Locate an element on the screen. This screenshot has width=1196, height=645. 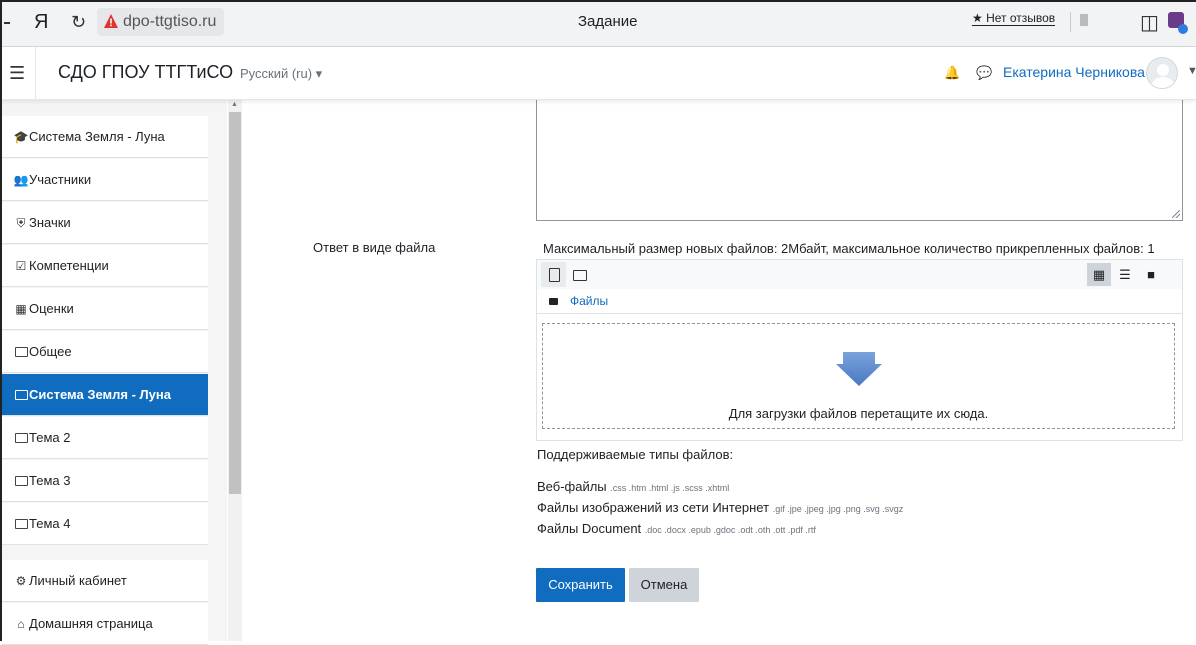
reload-icon: ↻ is located at coordinates (78, 22).